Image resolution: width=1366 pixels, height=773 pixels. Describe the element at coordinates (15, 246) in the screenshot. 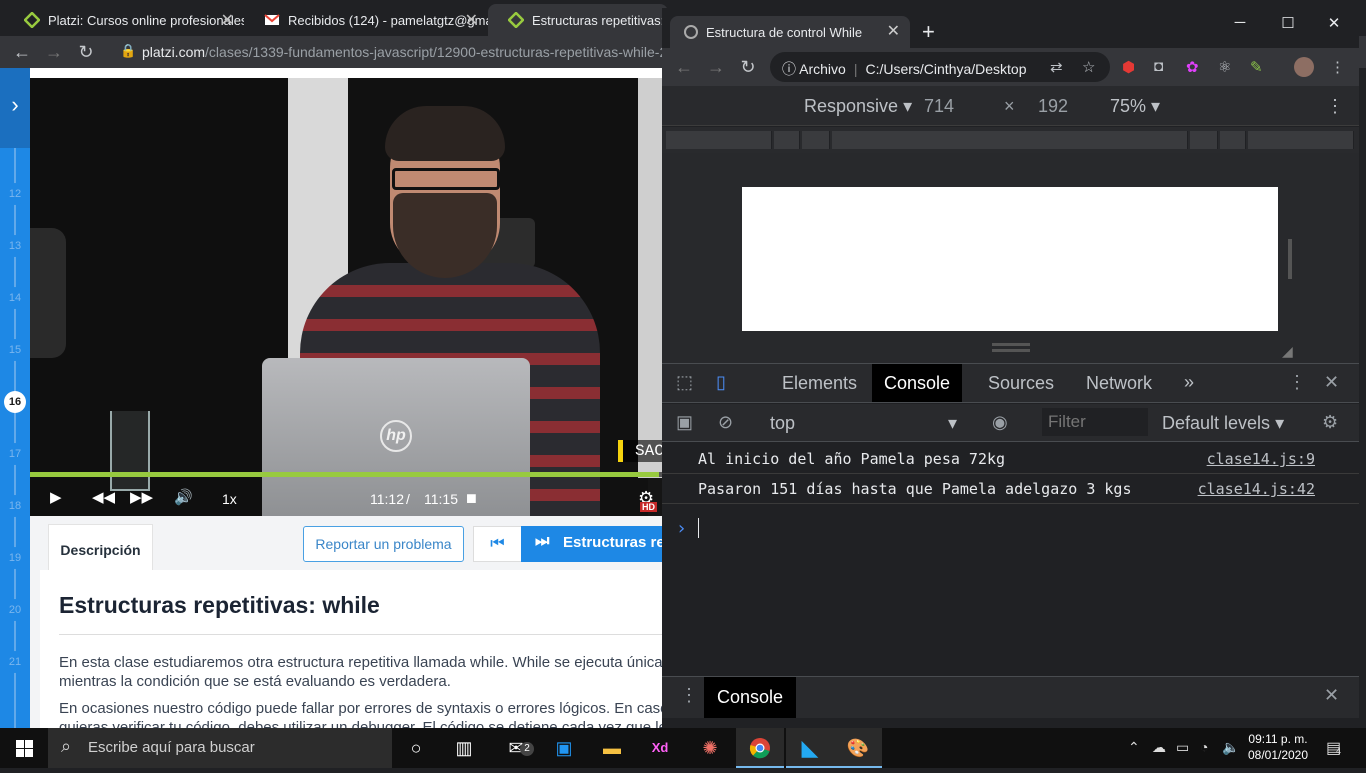

I see `lesson-number: 13` at that location.